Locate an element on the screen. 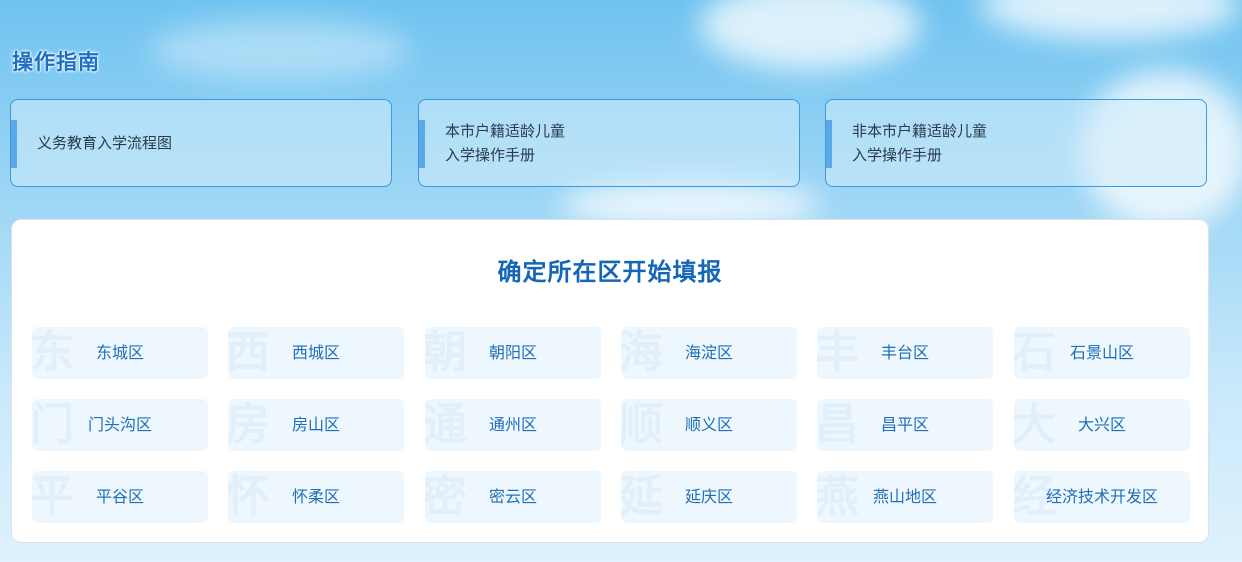  guide-card-nonlocal-manual: 非本市户籍适龄儿童 入学操作手册 is located at coordinates (1016, 143).